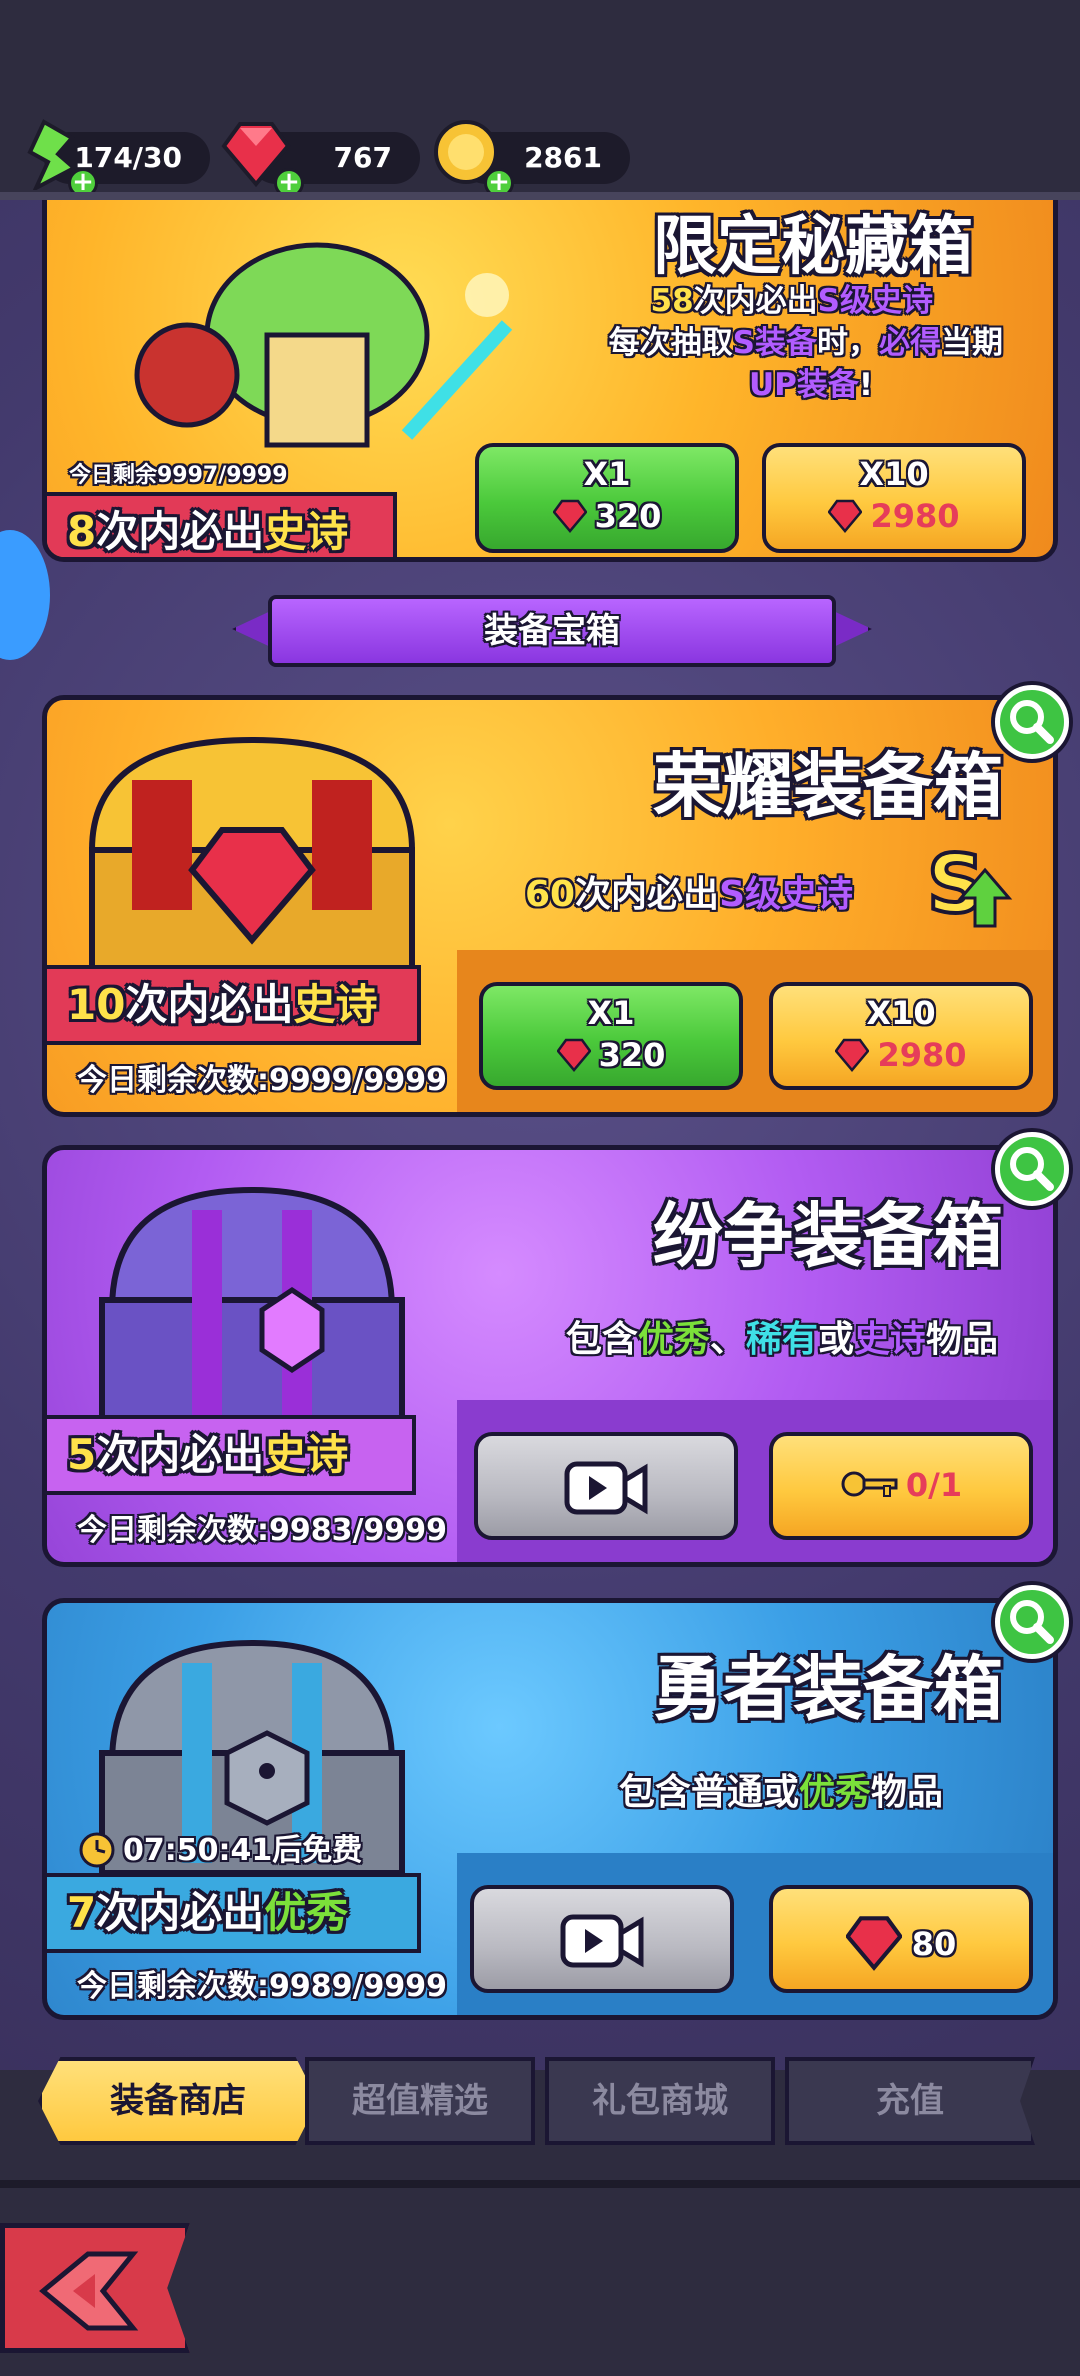  What do you see at coordinates (323, 345) in the screenshot?
I see `limited-chest-art` at bounding box center [323, 345].